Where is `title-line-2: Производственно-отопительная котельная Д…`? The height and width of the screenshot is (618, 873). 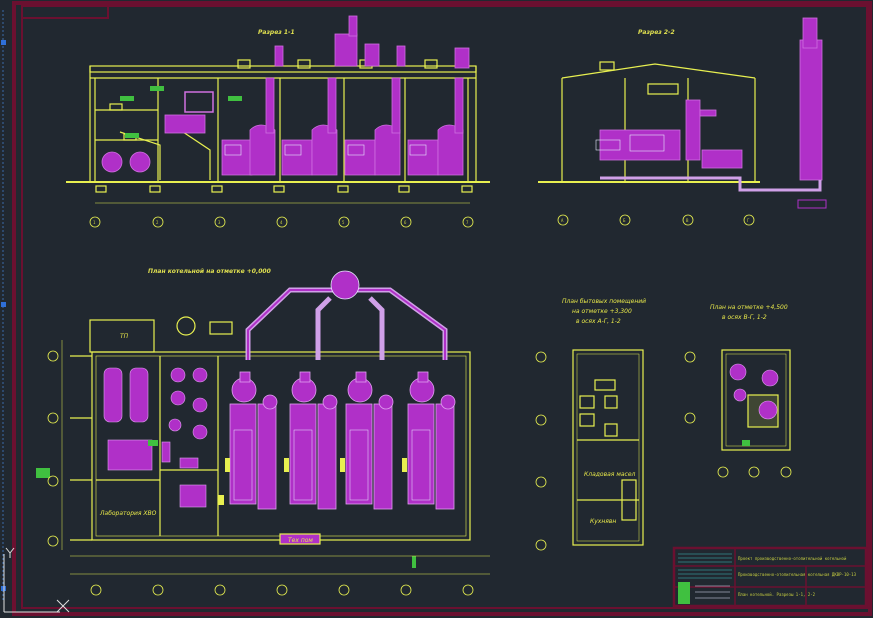 title-line-2: Производственно-отопительная котельная Д… is located at coordinates (797, 574).